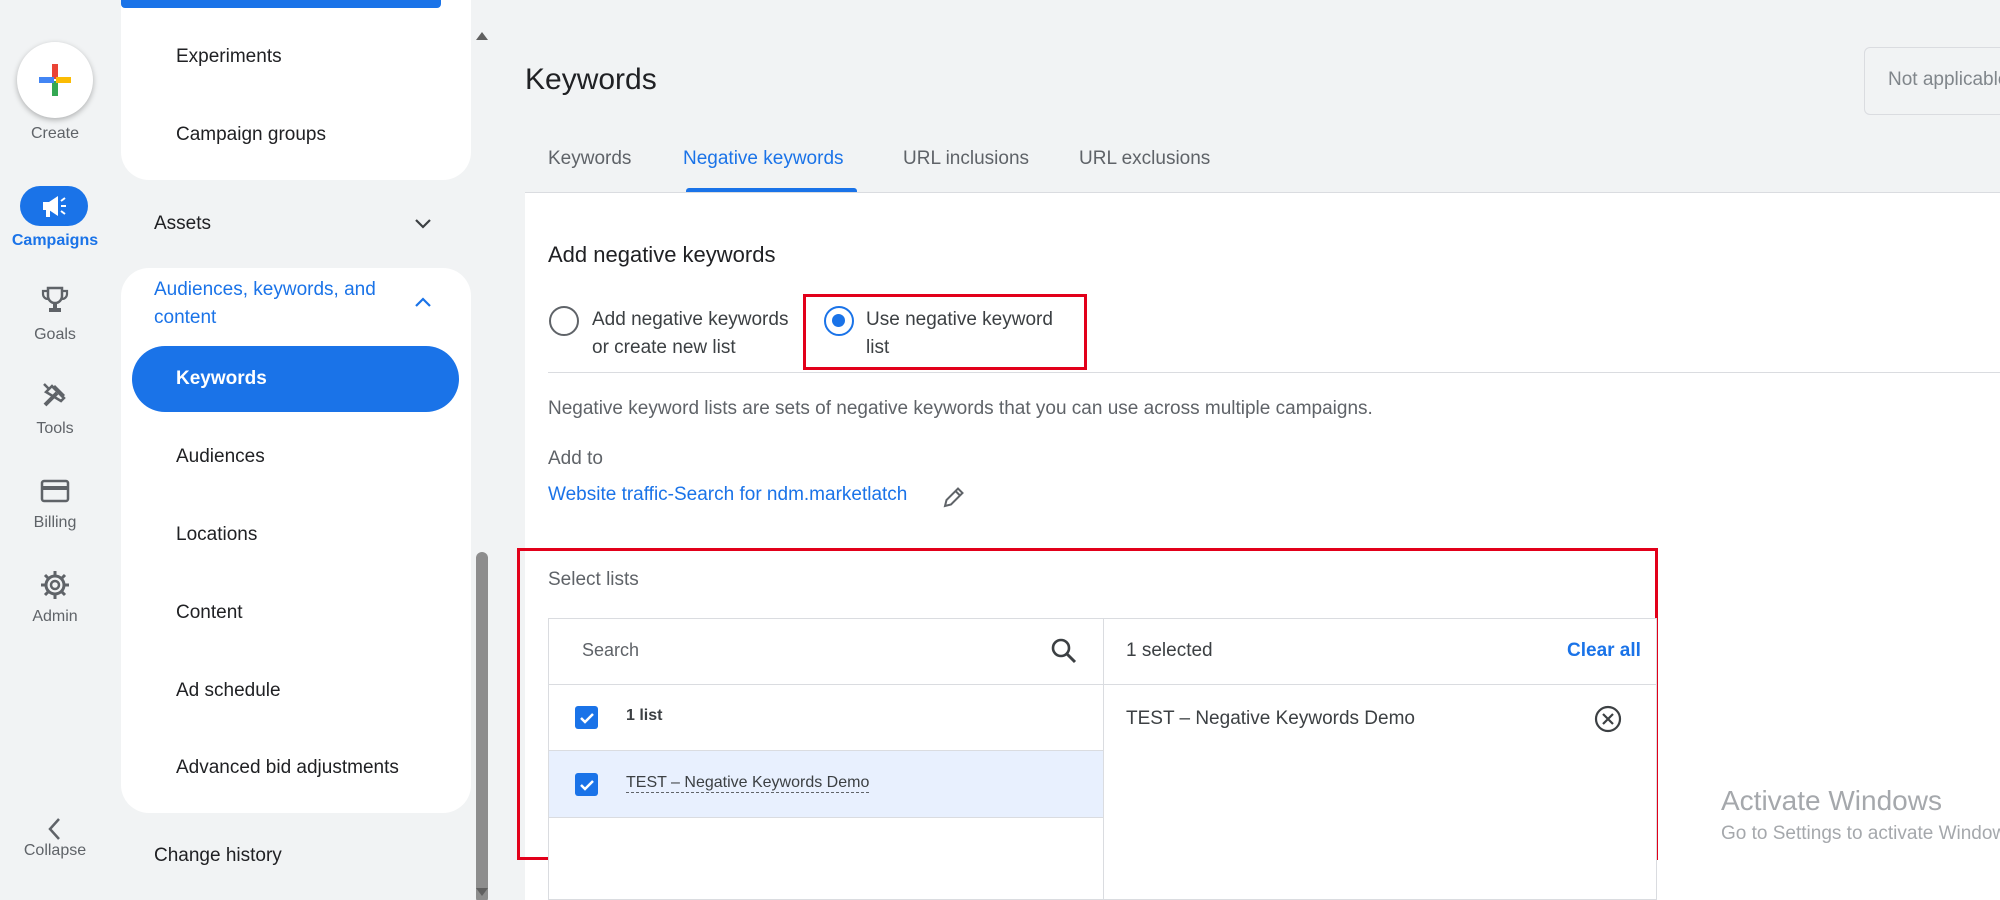 The height and width of the screenshot is (900, 2000). I want to click on status-dropdown: Not applicable, so click(1932, 81).